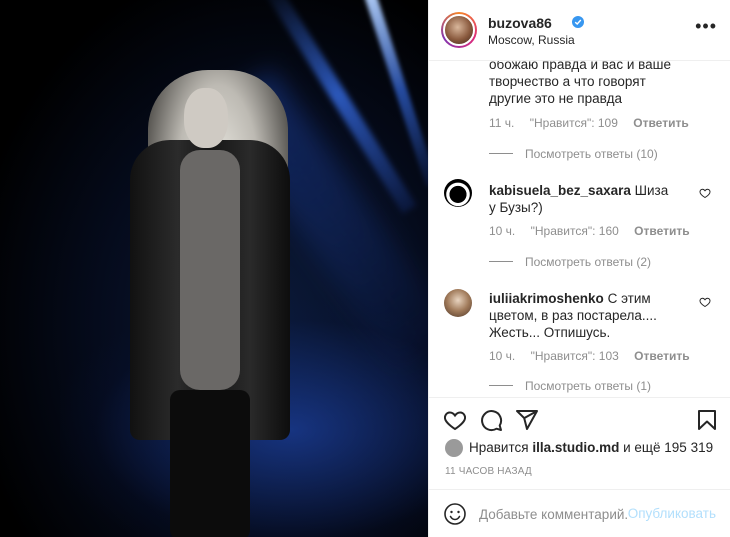  What do you see at coordinates (455, 420) in the screenshot?
I see `like-heart-icon` at bounding box center [455, 420].